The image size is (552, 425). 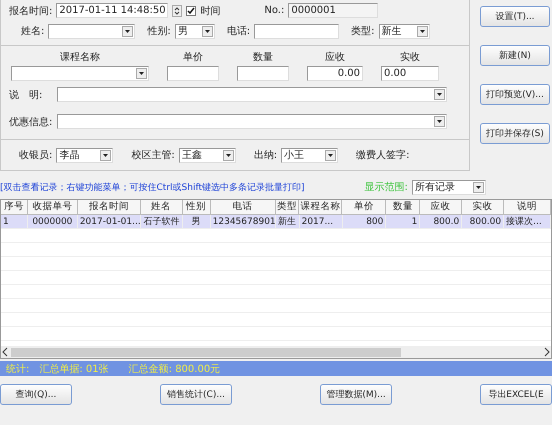 I want to click on column-header: 报名时间, so click(x=109, y=207).